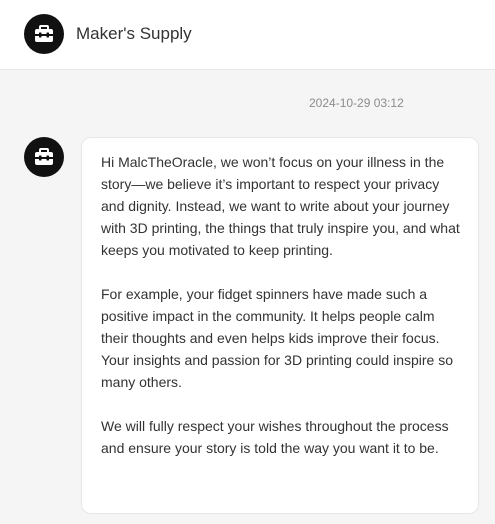  What do you see at coordinates (134, 33) in the screenshot?
I see `shop-name: Maker's Supply` at bounding box center [134, 33].